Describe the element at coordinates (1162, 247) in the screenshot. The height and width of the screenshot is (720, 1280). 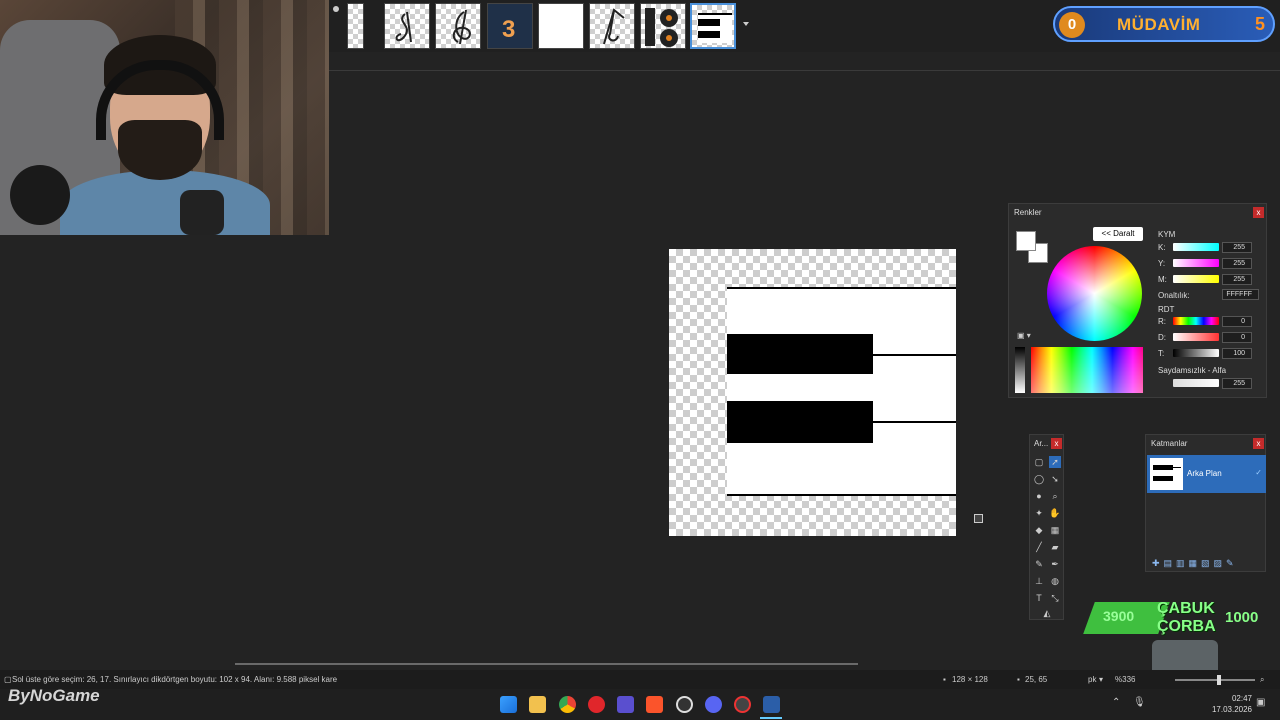
I see `k-label: K:` at that location.